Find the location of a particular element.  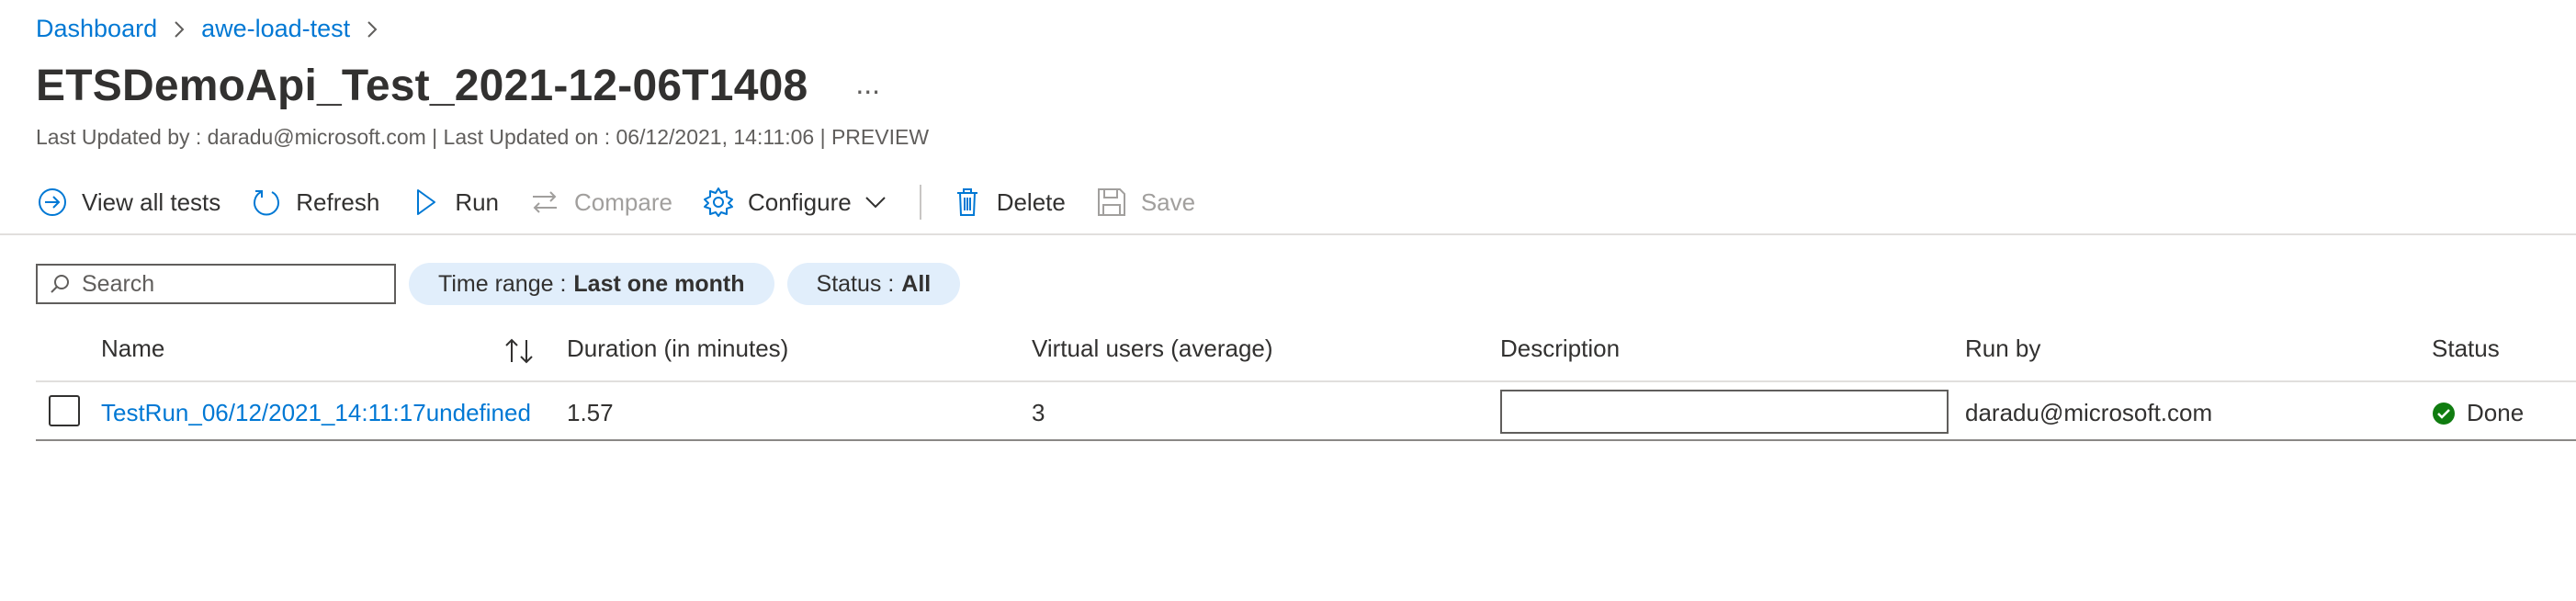

status-filter: Status : All is located at coordinates (873, 284).